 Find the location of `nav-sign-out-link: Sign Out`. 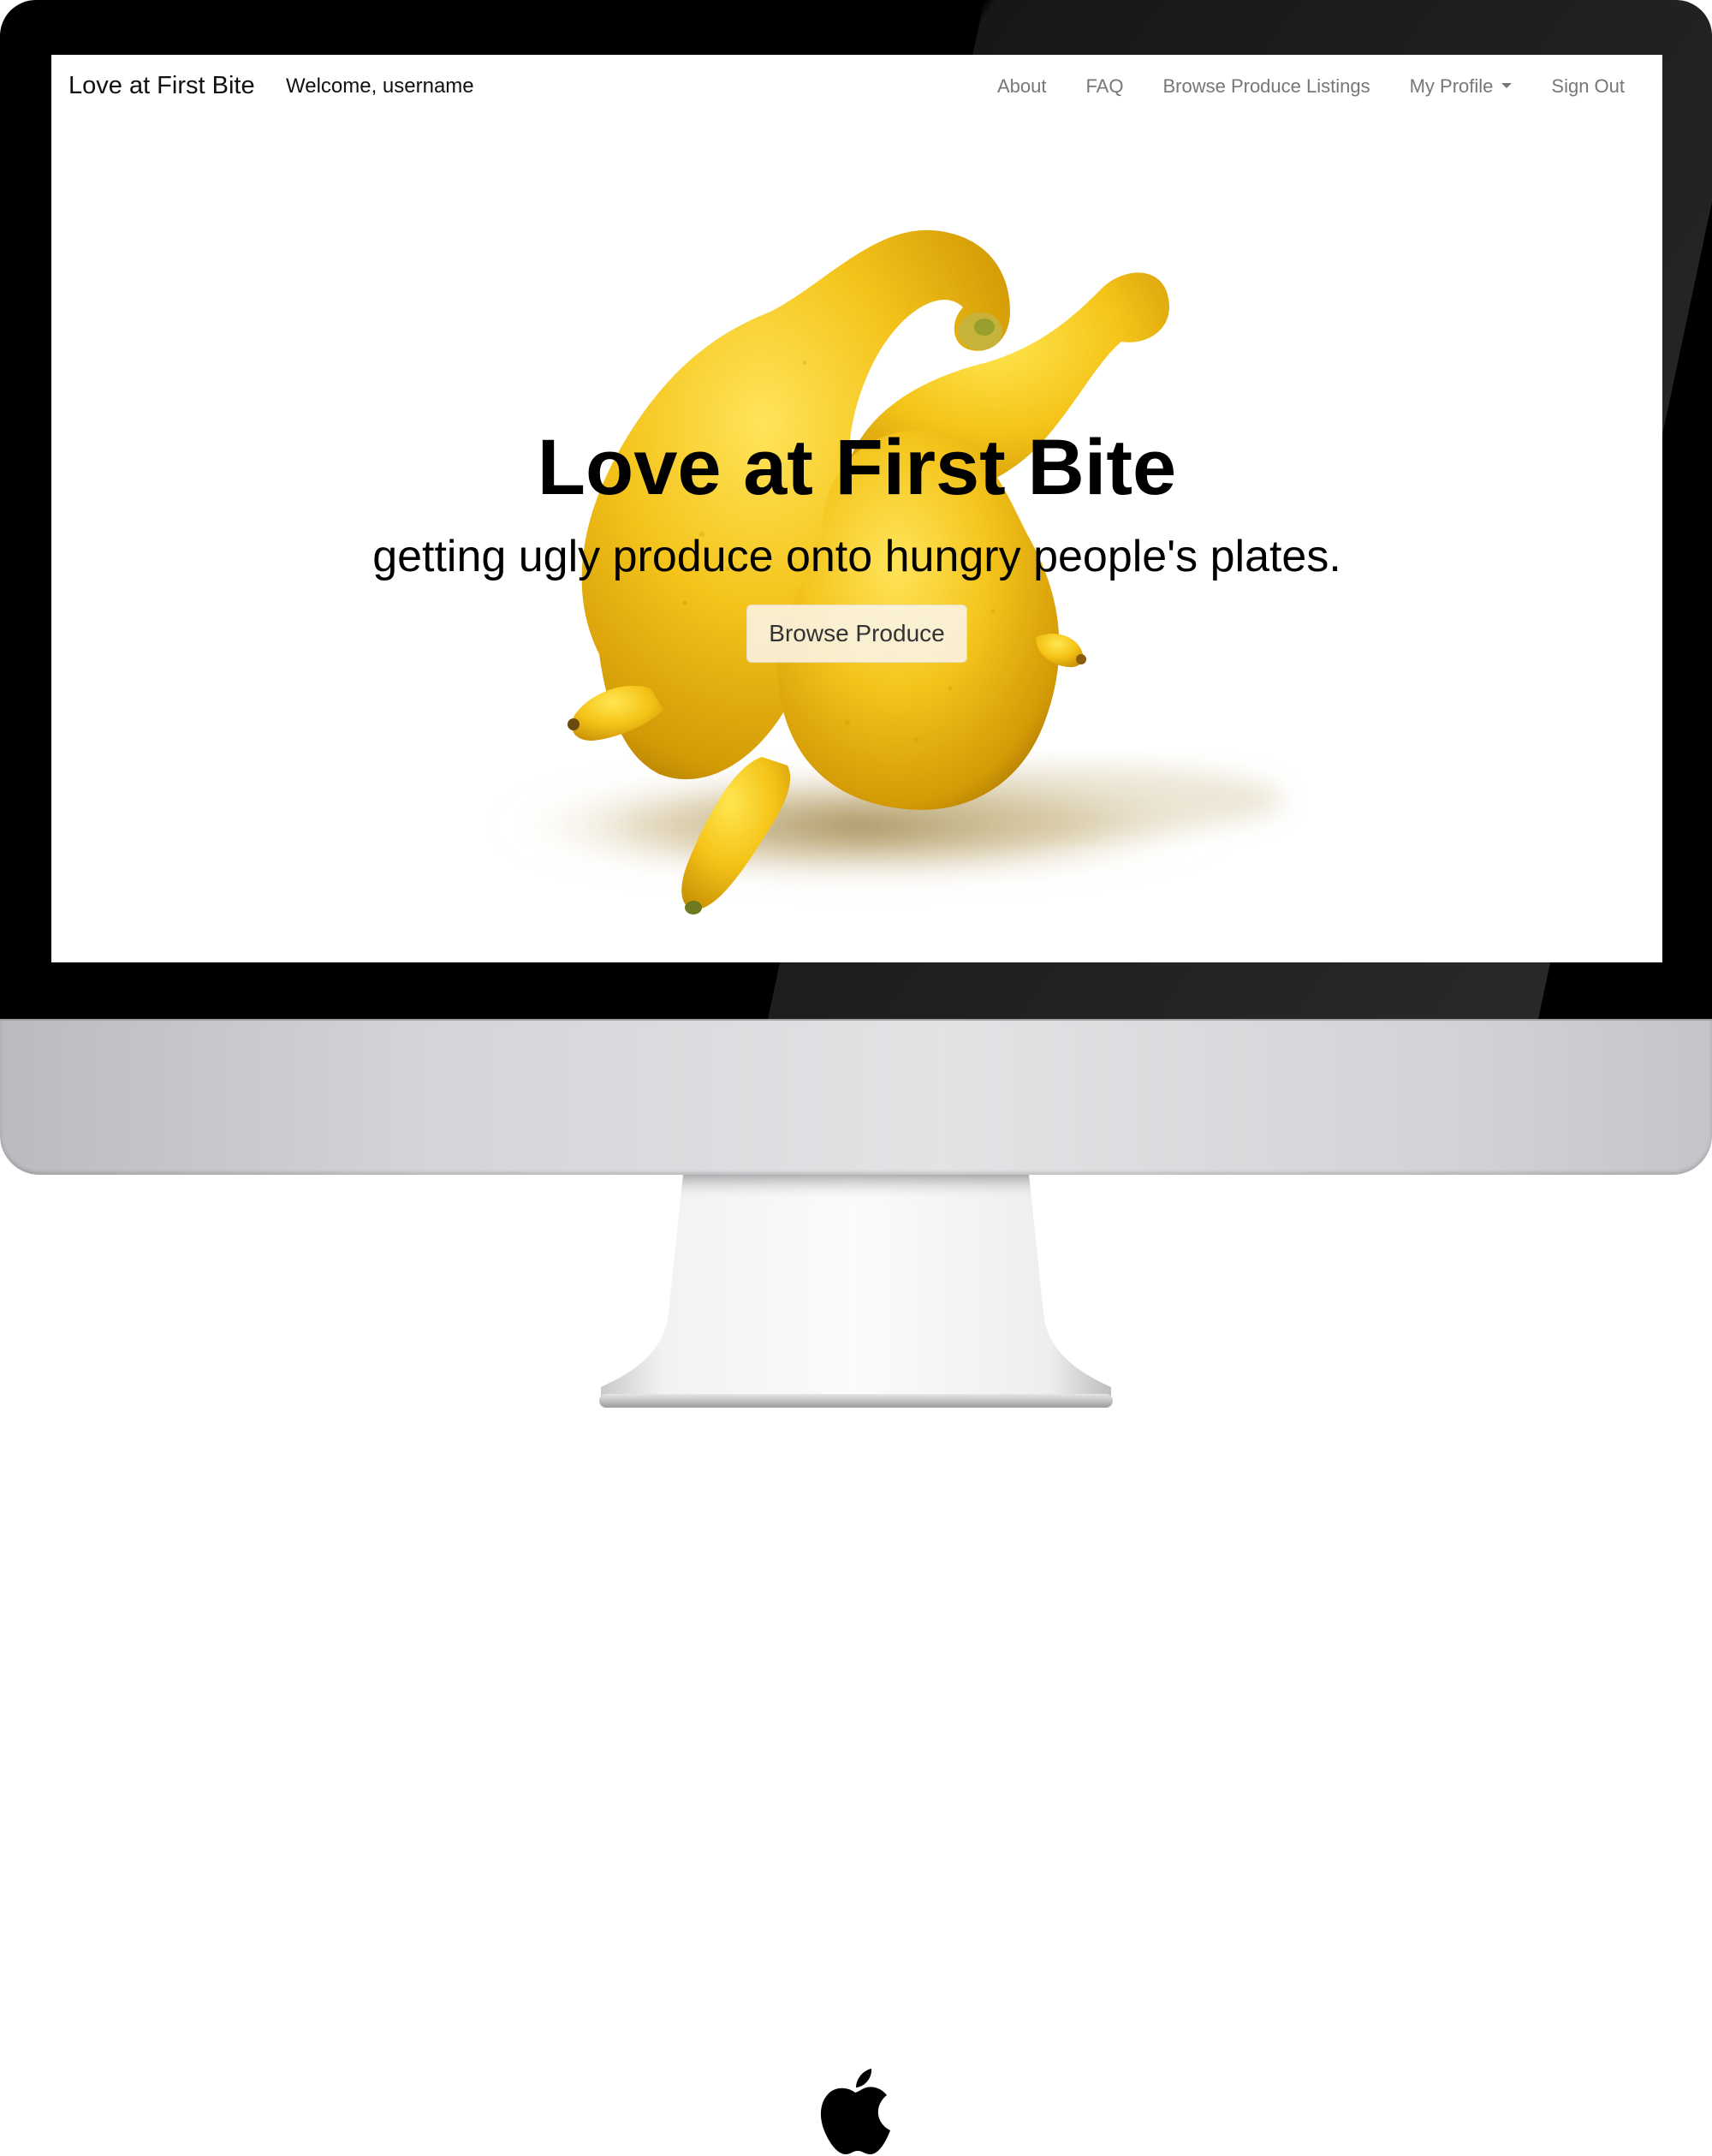

nav-sign-out-link: Sign Out is located at coordinates (1588, 87).